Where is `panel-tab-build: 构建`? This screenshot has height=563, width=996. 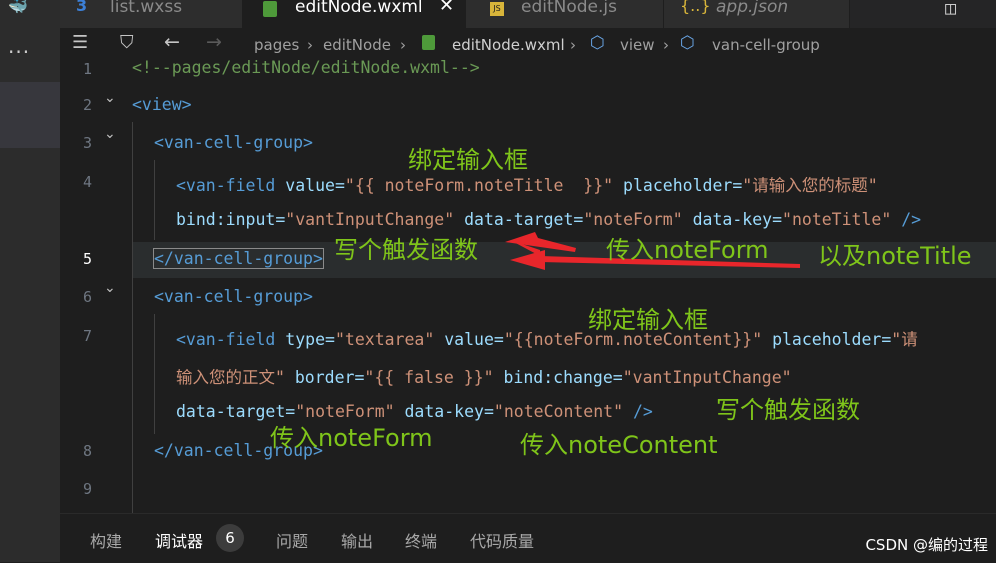 panel-tab-build: 构建 is located at coordinates (106, 540).